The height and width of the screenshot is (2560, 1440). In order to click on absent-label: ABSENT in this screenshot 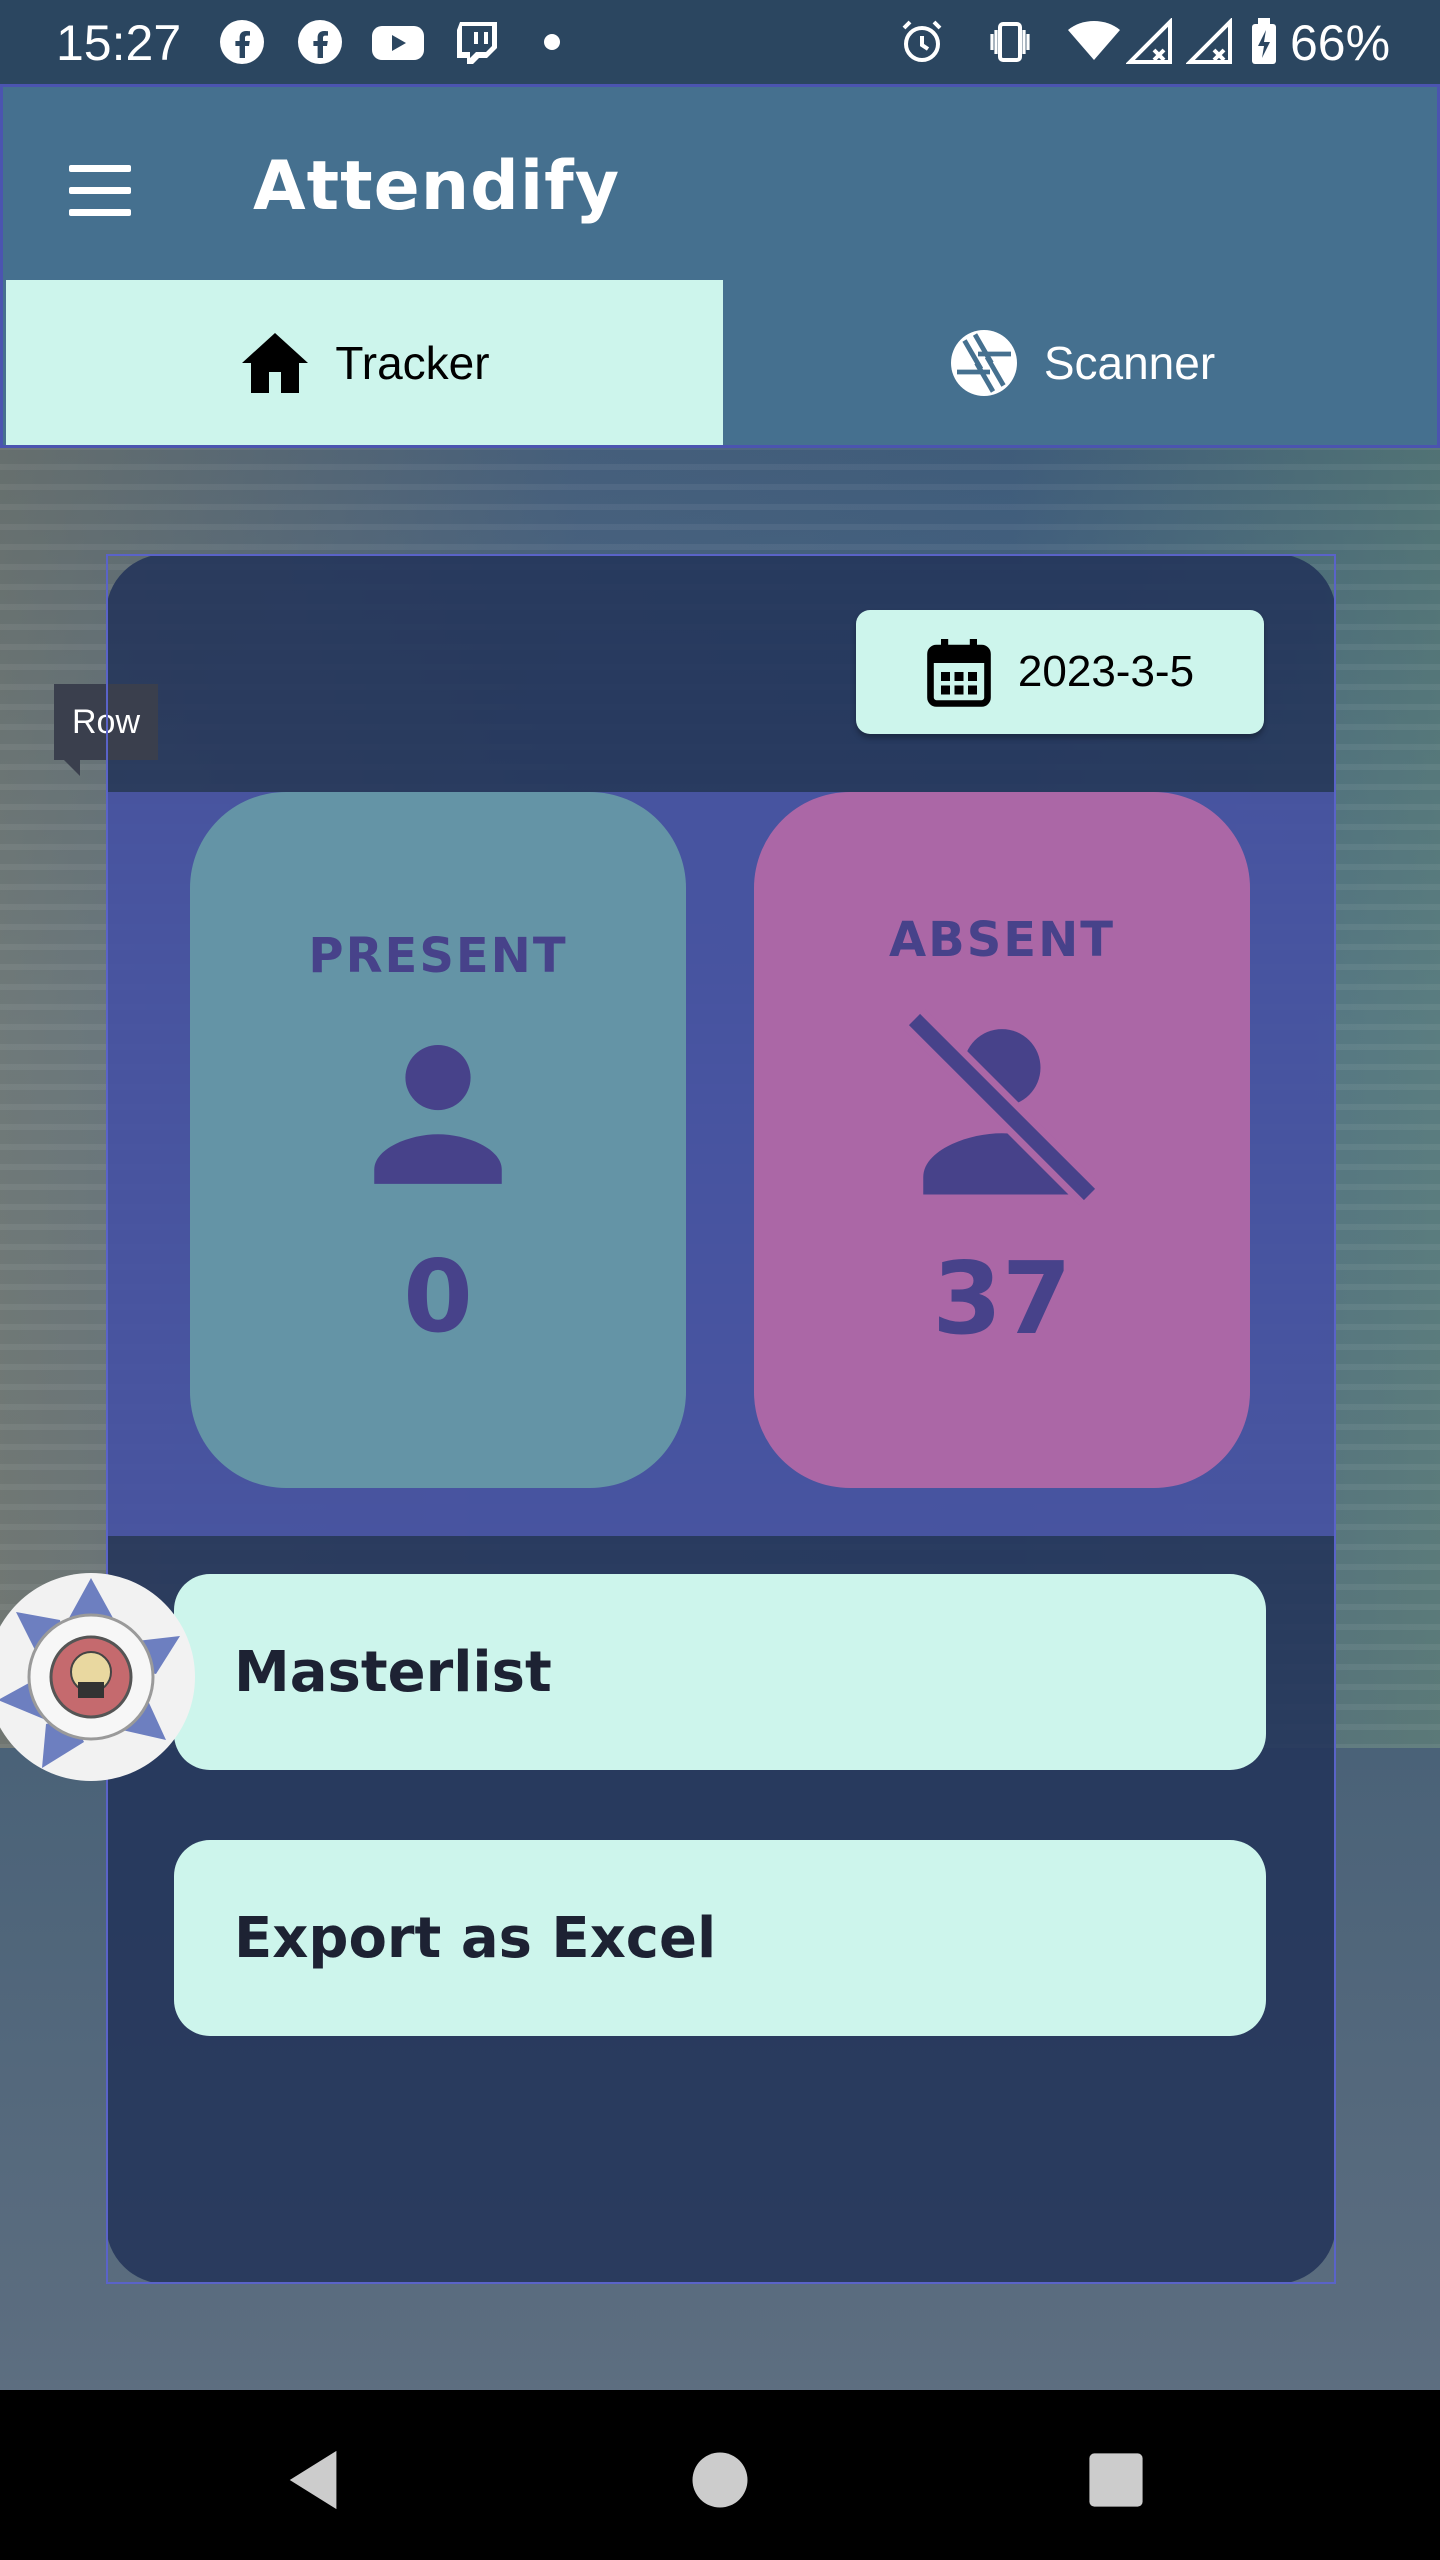, I will do `click(1001, 940)`.